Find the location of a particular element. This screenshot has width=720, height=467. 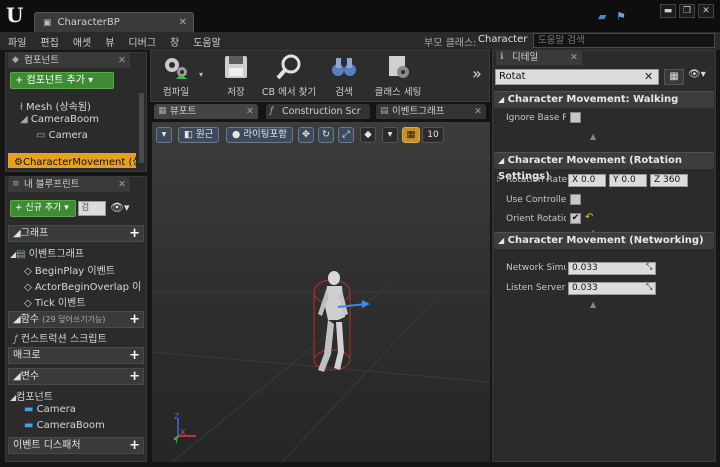

document-tab: ▣ CharacterBP ✕ is located at coordinates (114, 22).